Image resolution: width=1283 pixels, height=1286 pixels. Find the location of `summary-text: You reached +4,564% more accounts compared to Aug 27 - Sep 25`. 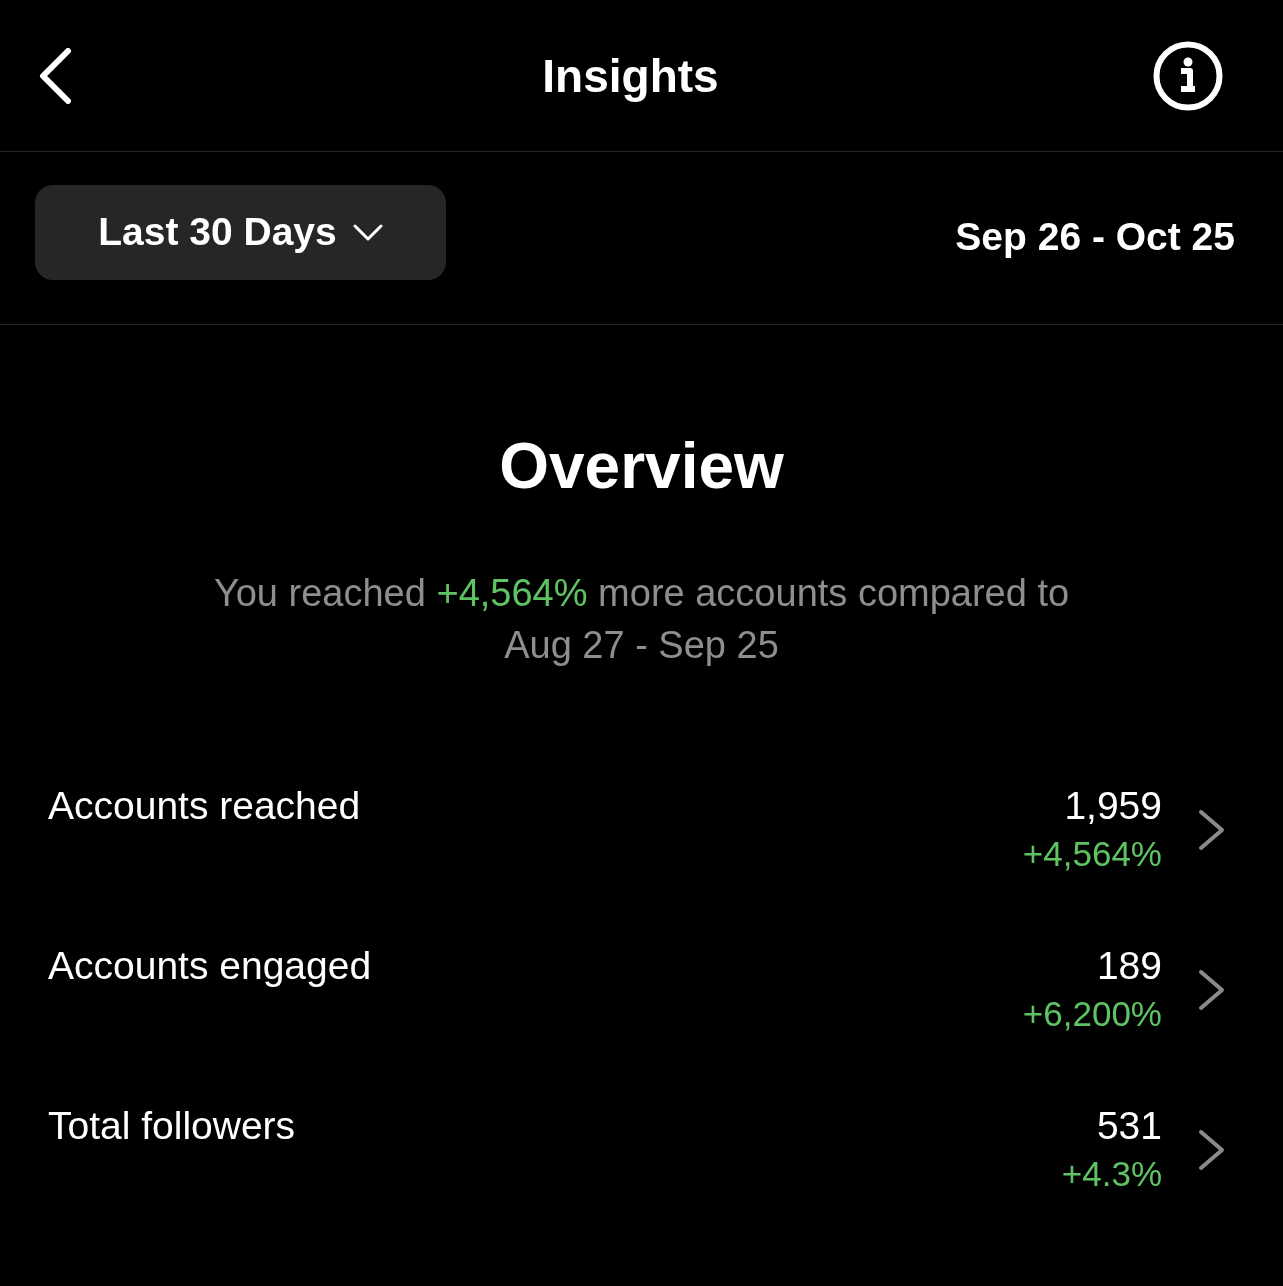

summary-text: You reached +4,564% more accounts compared to Aug 27 - Sep 25 is located at coordinates (641, 619).